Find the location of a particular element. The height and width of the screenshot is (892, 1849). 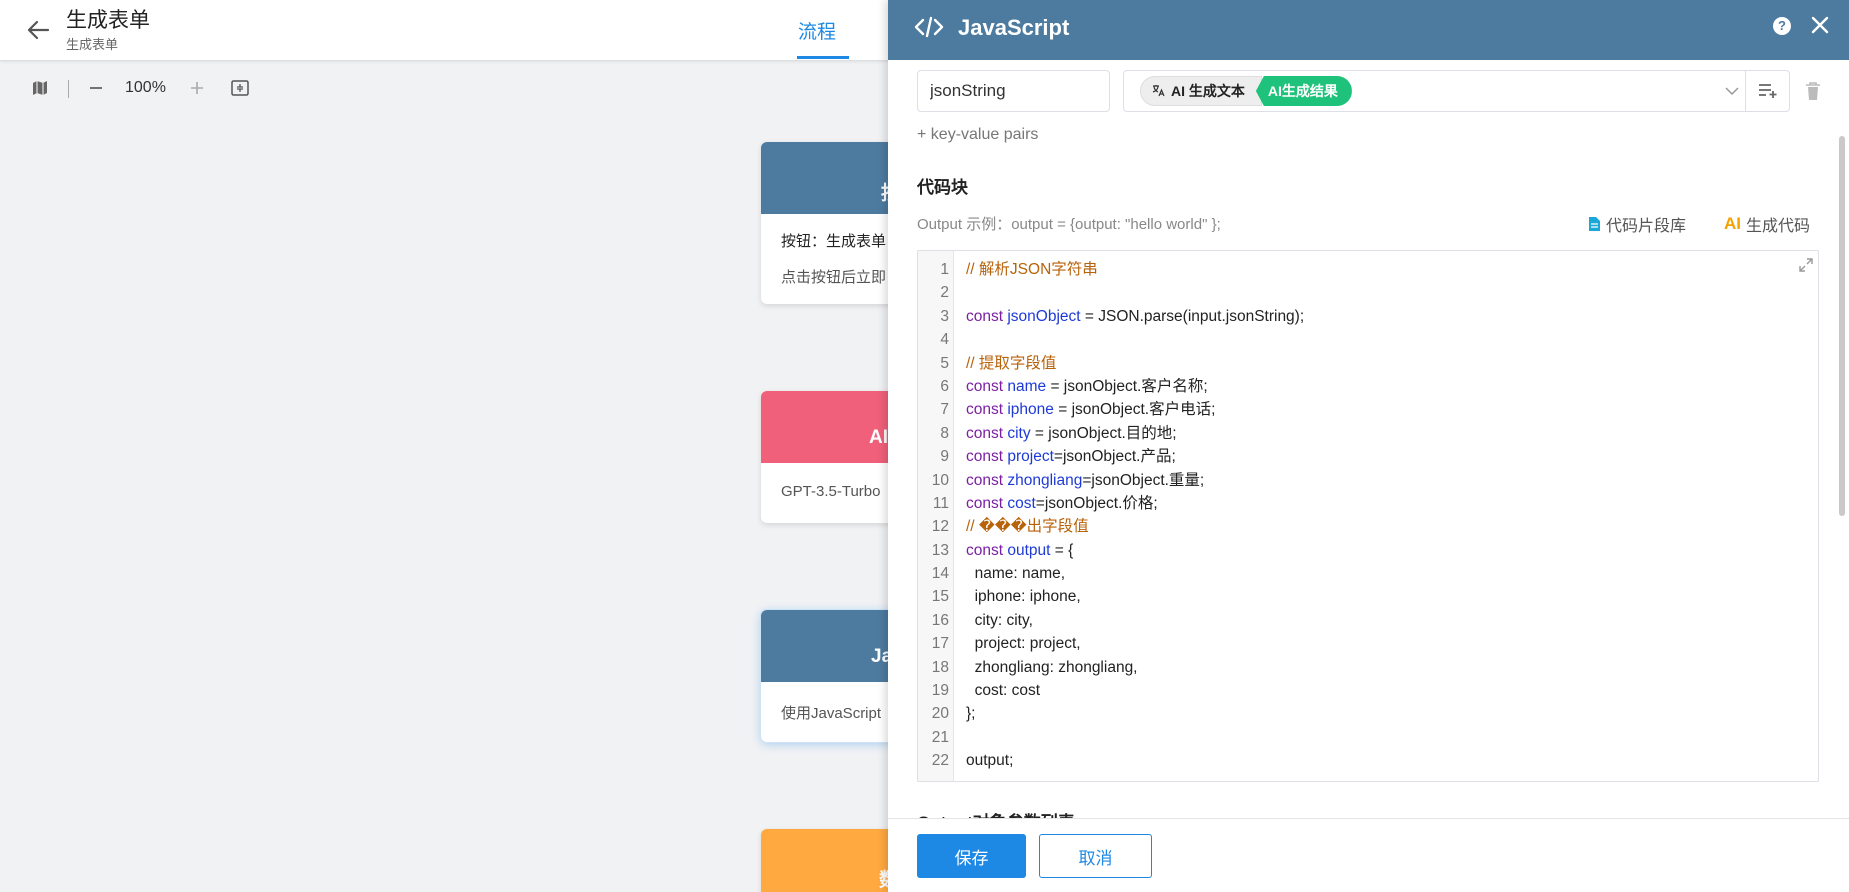

line-code: // 提取字段值 is located at coordinates (1011, 363).